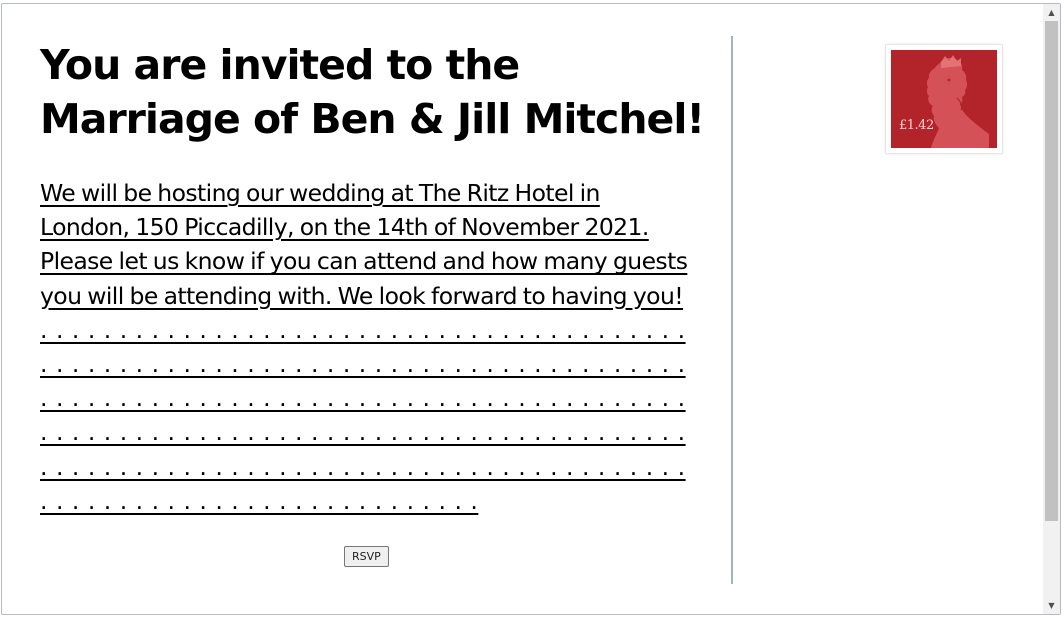 Image resolution: width=1064 pixels, height=619 pixels. I want to click on postcard-divider, so click(732, 310).